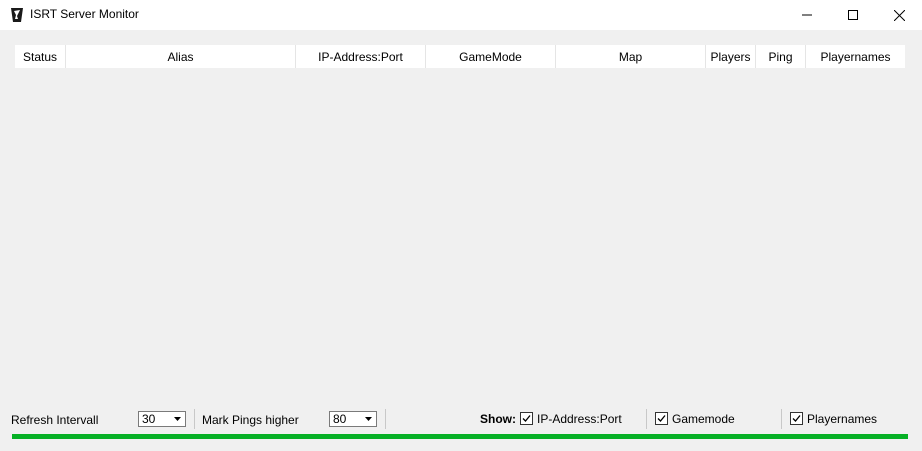 The height and width of the screenshot is (451, 922). Describe the element at coordinates (84, 14) in the screenshot. I see `window-title: ISRT Server Monitor` at that location.